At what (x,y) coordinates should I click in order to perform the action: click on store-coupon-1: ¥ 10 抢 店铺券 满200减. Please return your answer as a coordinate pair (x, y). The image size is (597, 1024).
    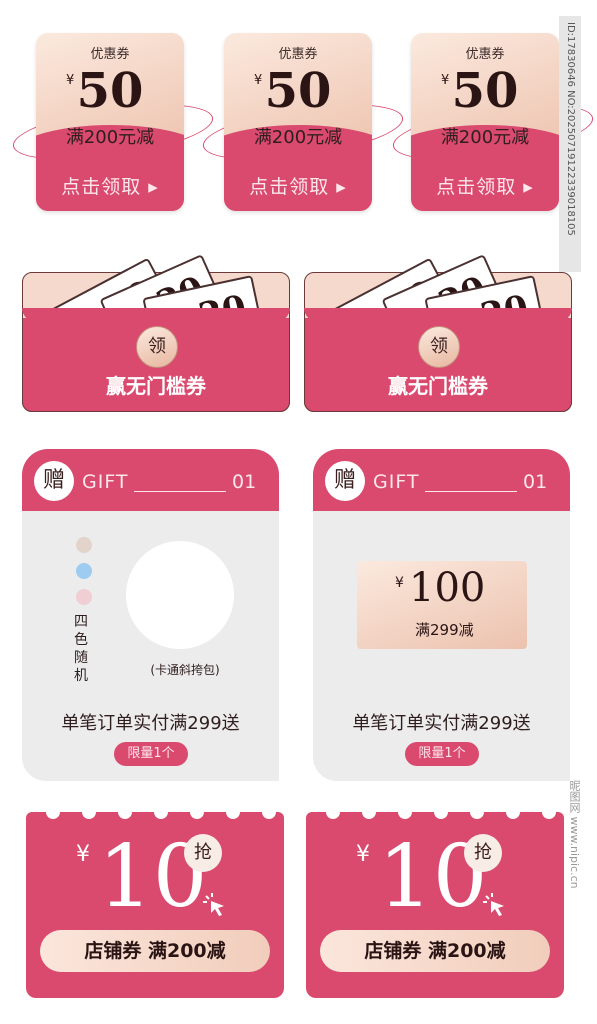
    Looking at the image, I should click on (155, 901).